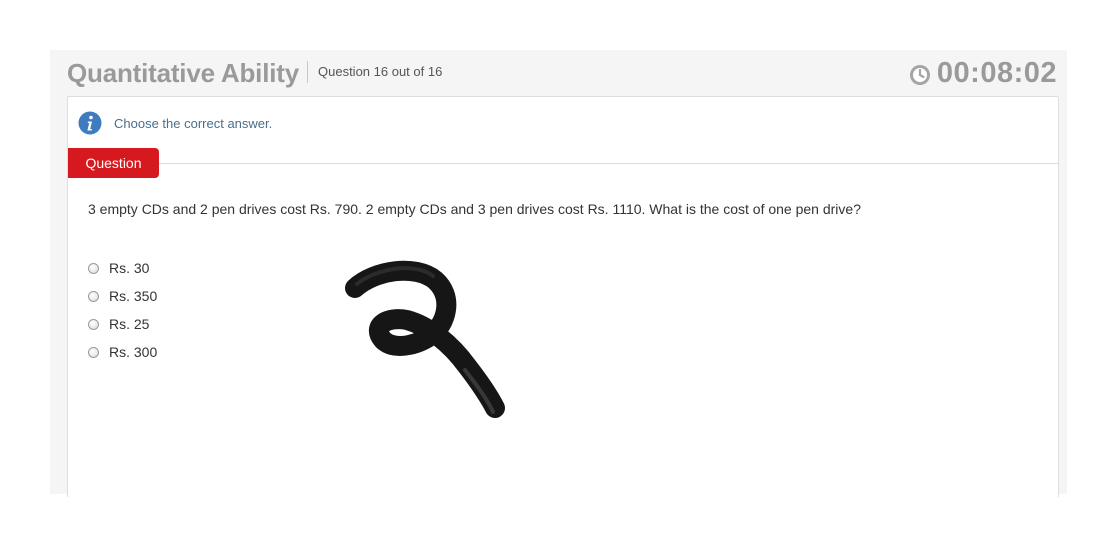 This screenshot has height=544, width=1117. What do you see at coordinates (996, 72) in the screenshot?
I see `timer-value: 00:08:02` at bounding box center [996, 72].